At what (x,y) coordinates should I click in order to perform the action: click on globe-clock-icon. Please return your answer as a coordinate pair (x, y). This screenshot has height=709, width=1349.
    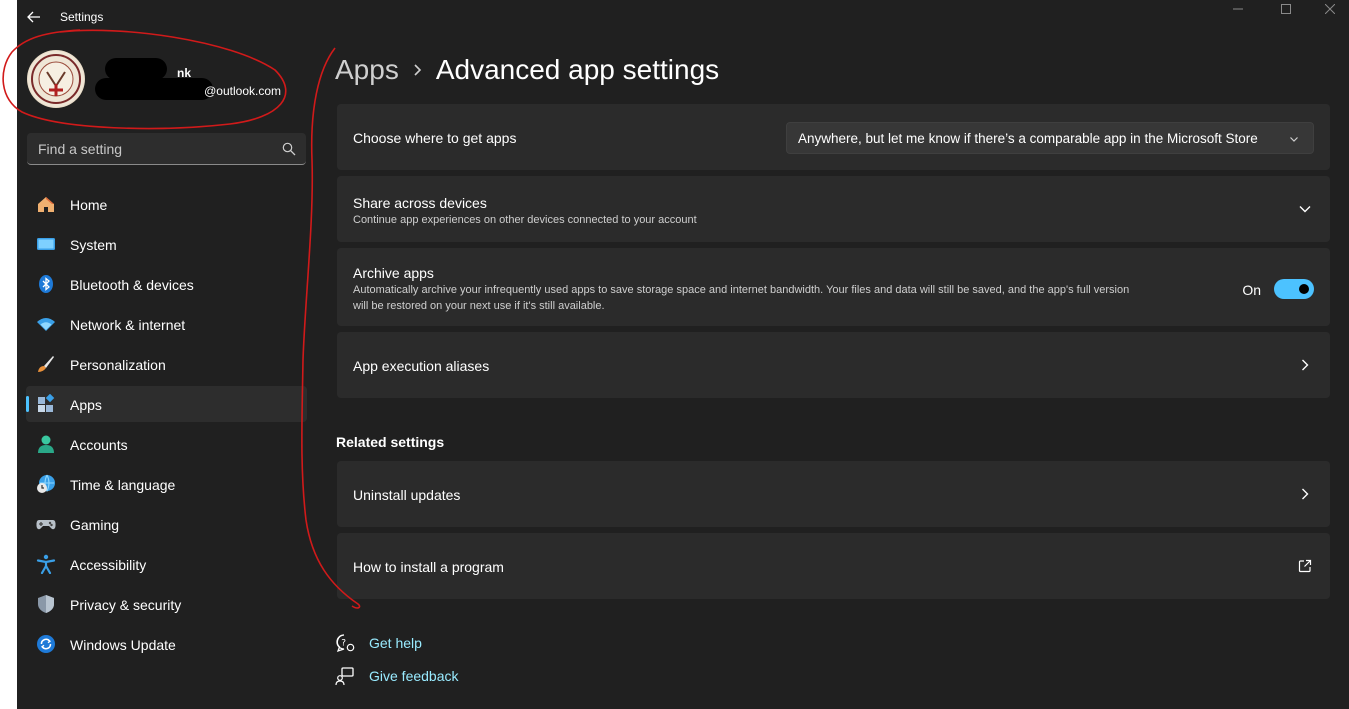
    Looking at the image, I should click on (46, 483).